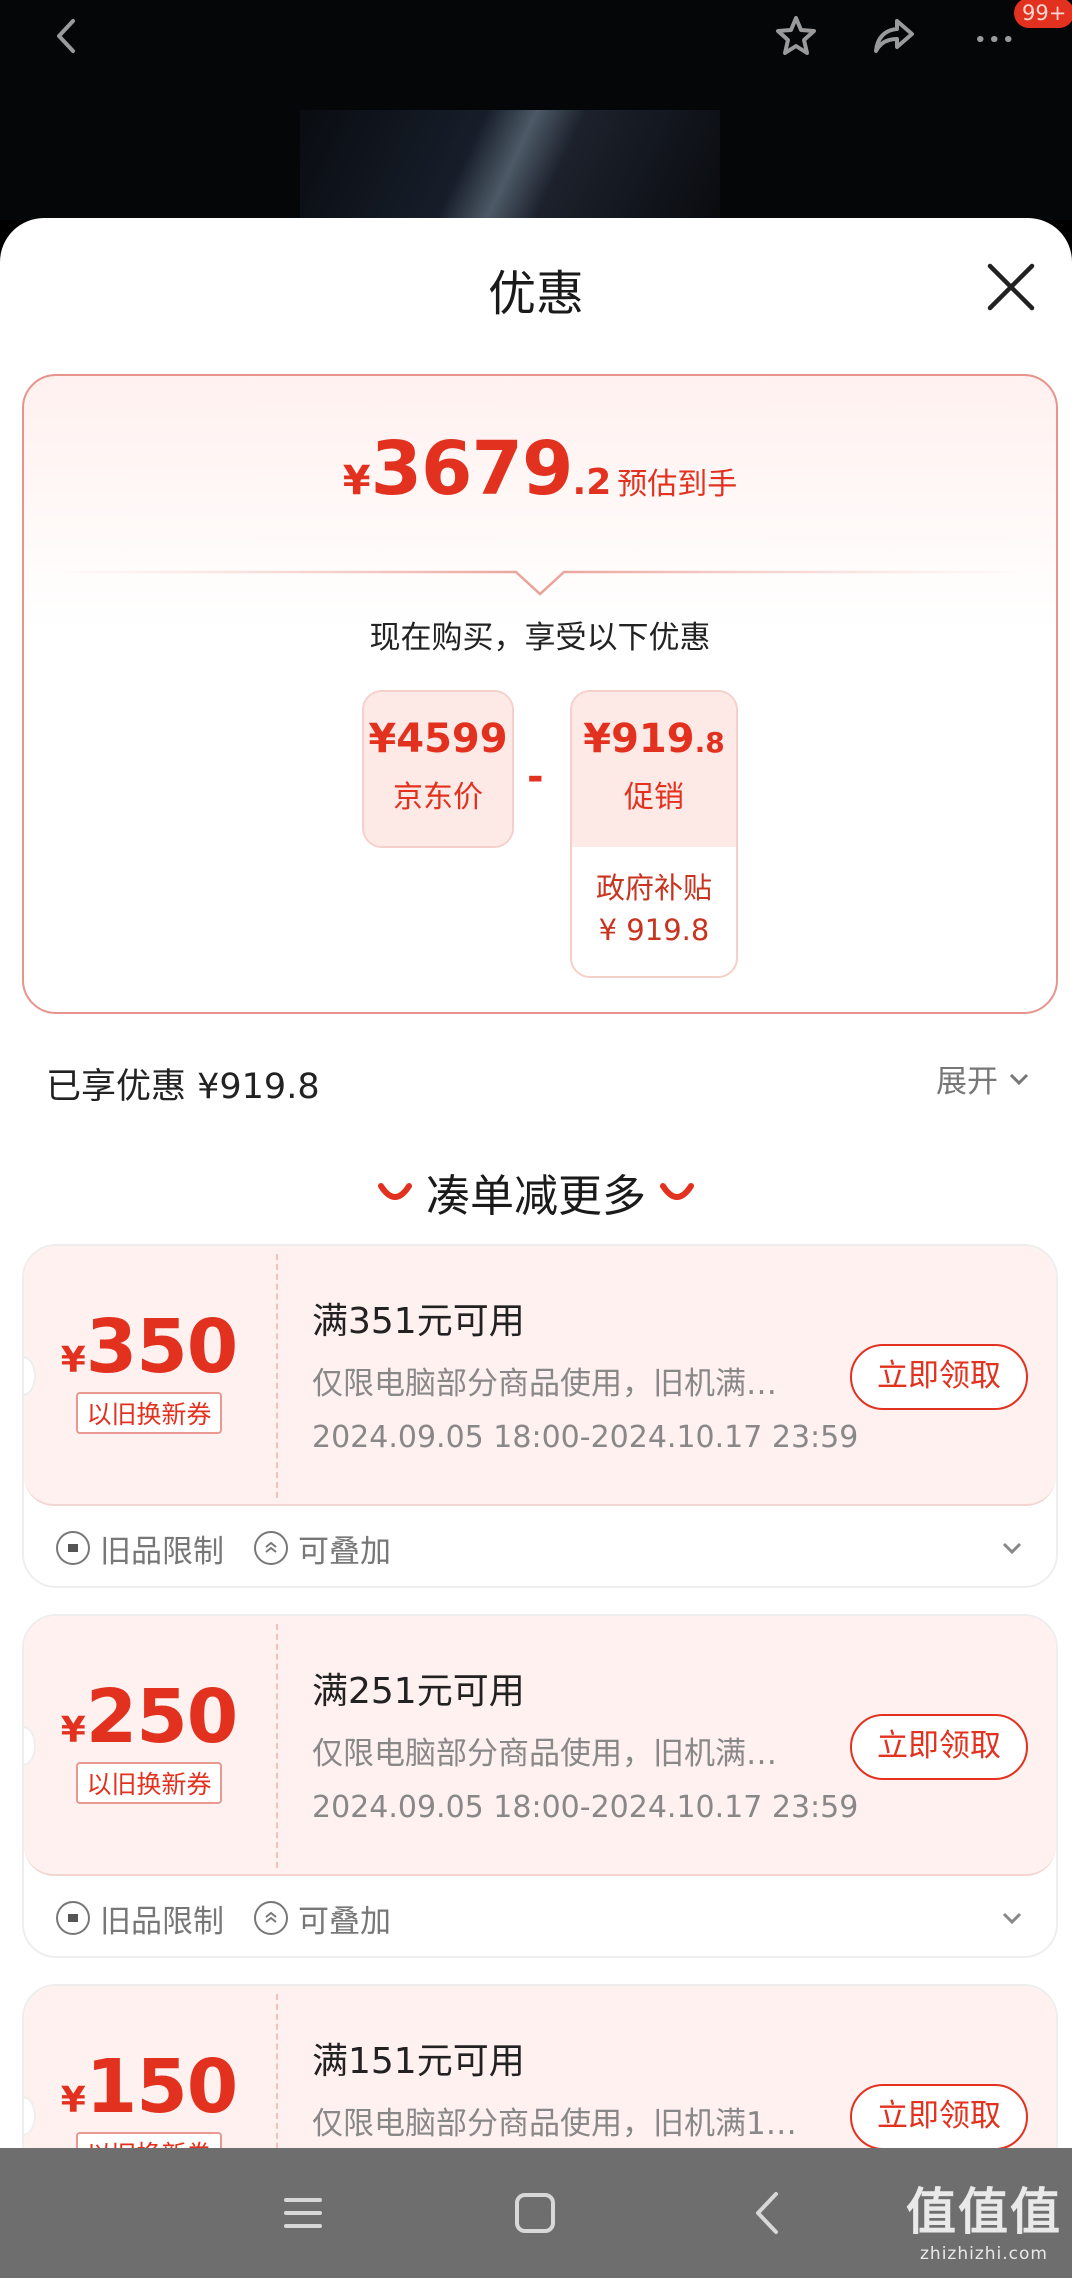  Describe the element at coordinates (967, 1082) in the screenshot. I see `expand-label: 展开` at that location.